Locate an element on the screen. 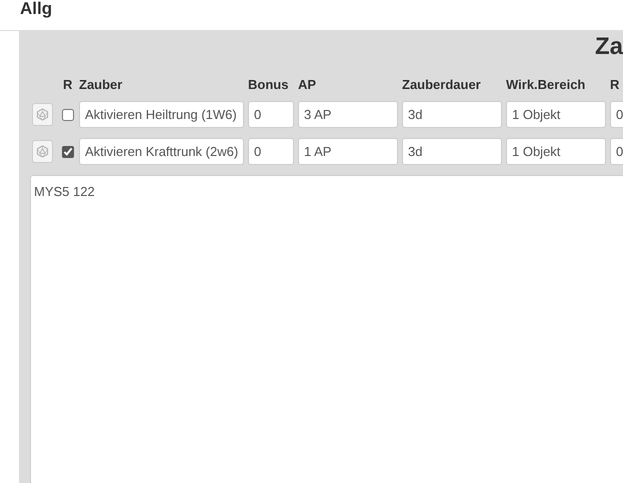  input-field: 3 AP is located at coordinates (348, 114).